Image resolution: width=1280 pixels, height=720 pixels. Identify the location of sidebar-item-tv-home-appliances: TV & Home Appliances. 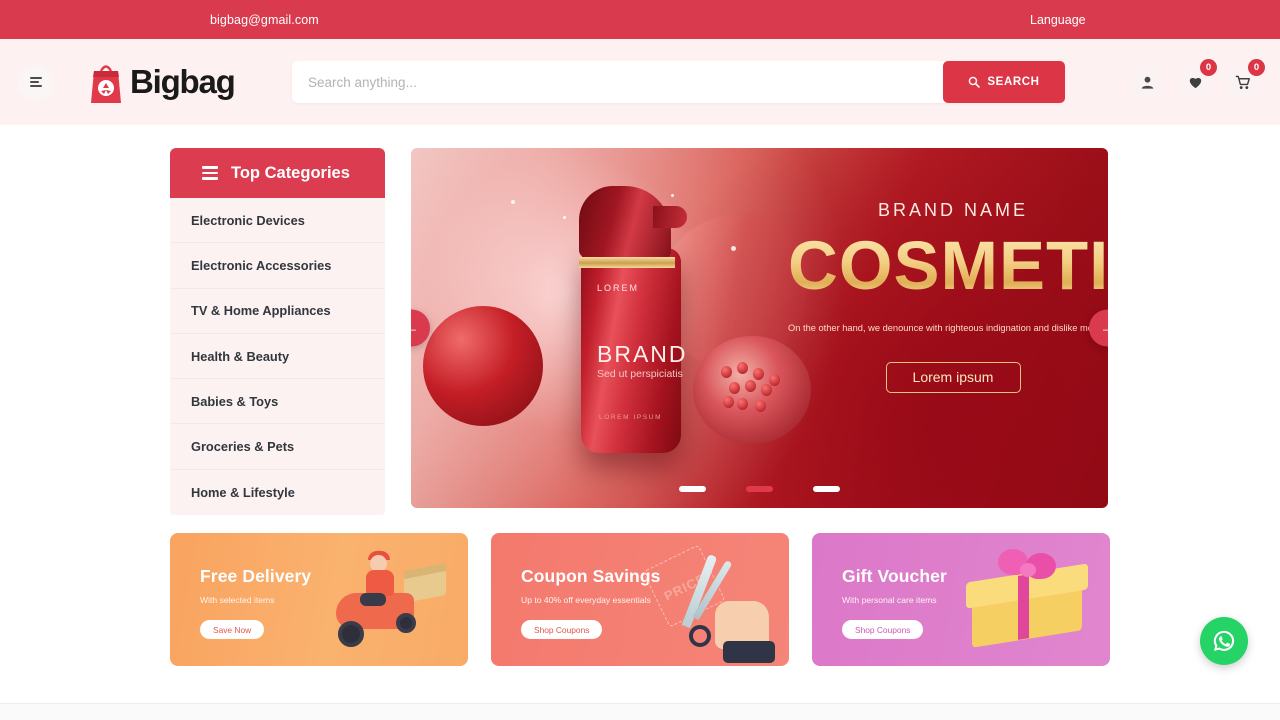
(277, 311).